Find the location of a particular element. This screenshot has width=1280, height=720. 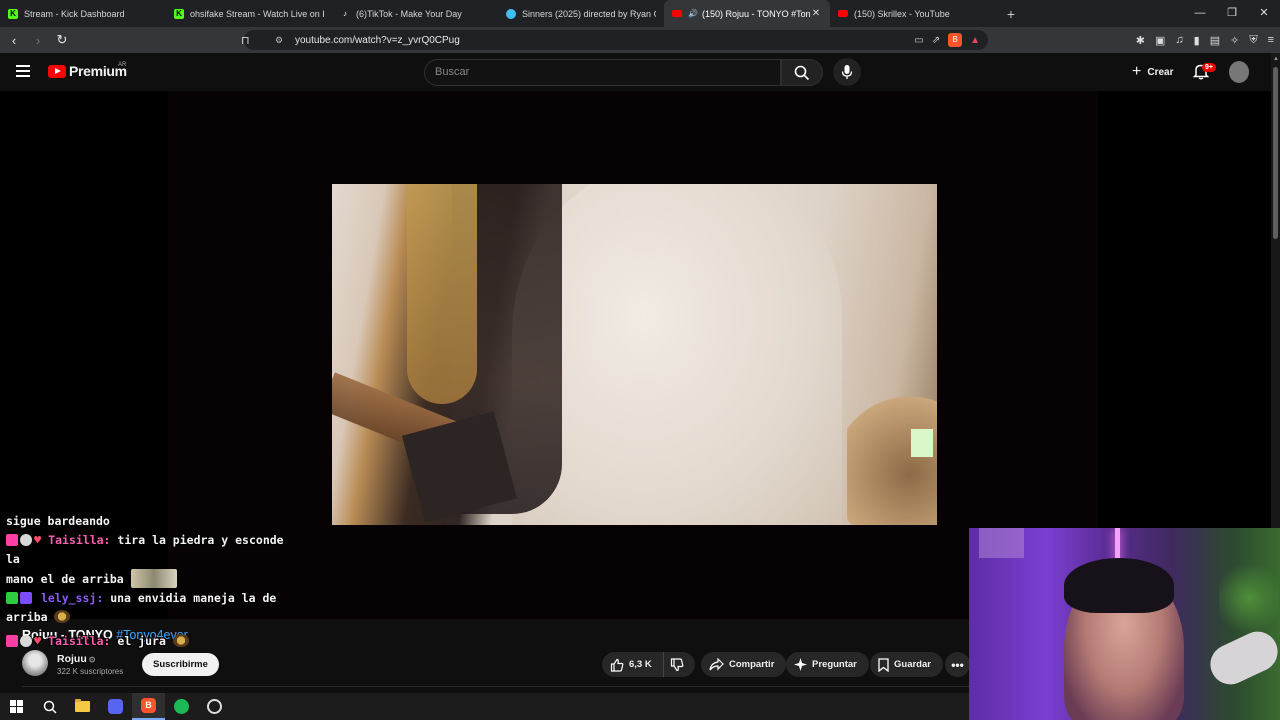

chat-message: ♥ Taisilla: tira la piedra y esconde la is located at coordinates (151, 550).